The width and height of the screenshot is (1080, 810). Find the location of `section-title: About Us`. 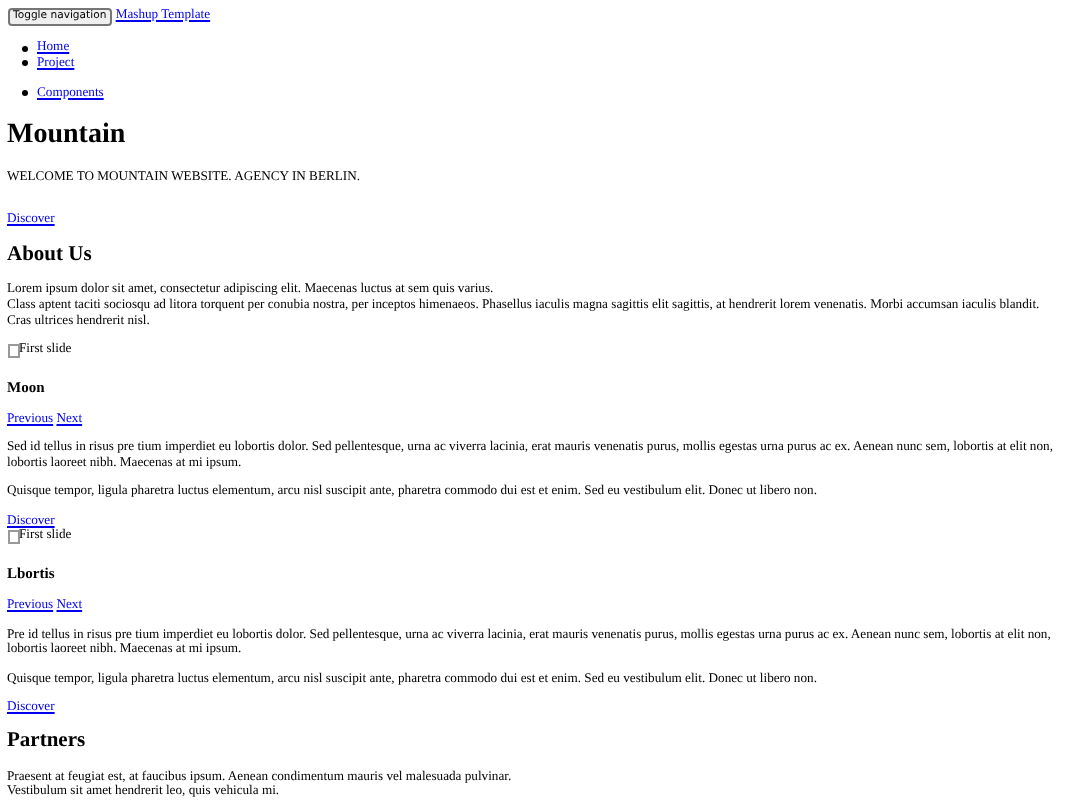

section-title: About Us is located at coordinates (50, 255).